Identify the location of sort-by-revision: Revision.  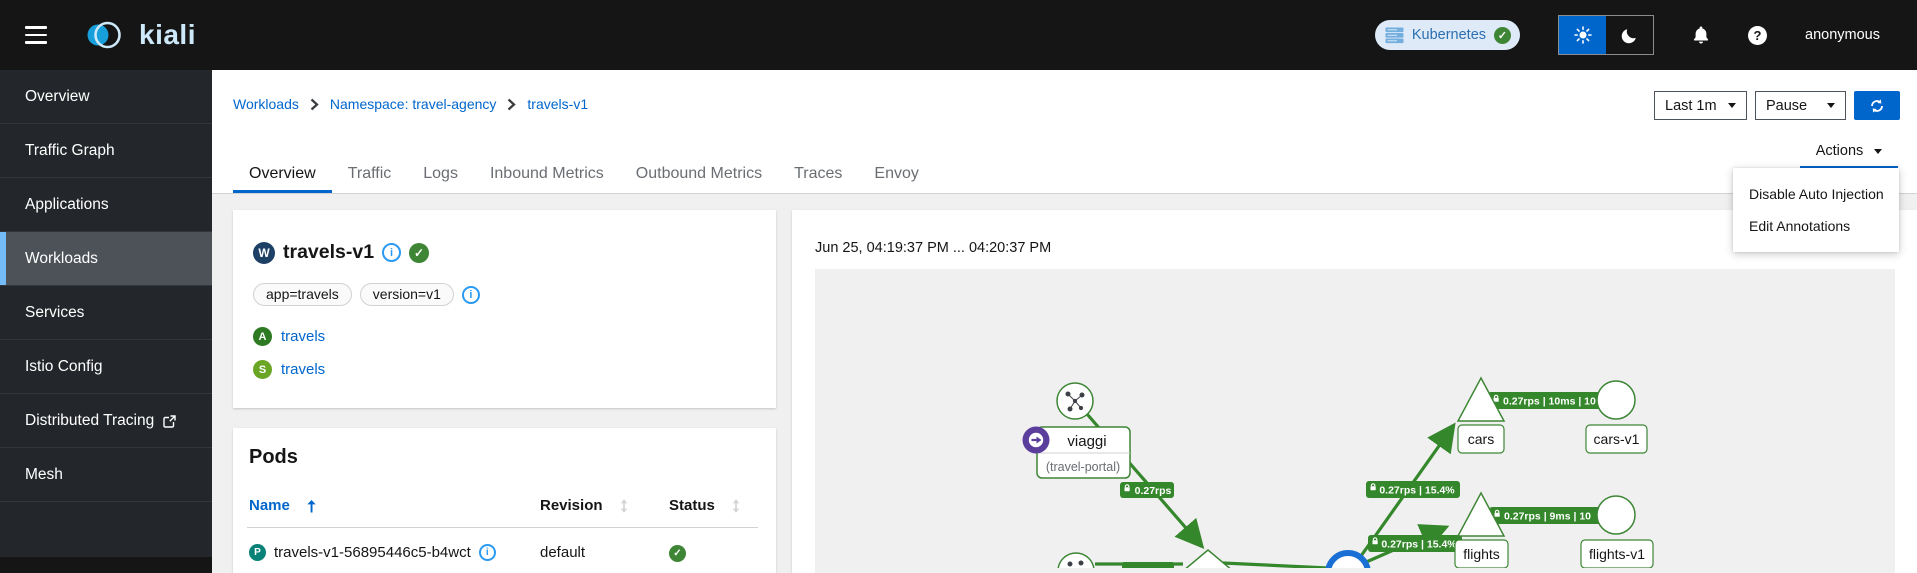
(603, 505).